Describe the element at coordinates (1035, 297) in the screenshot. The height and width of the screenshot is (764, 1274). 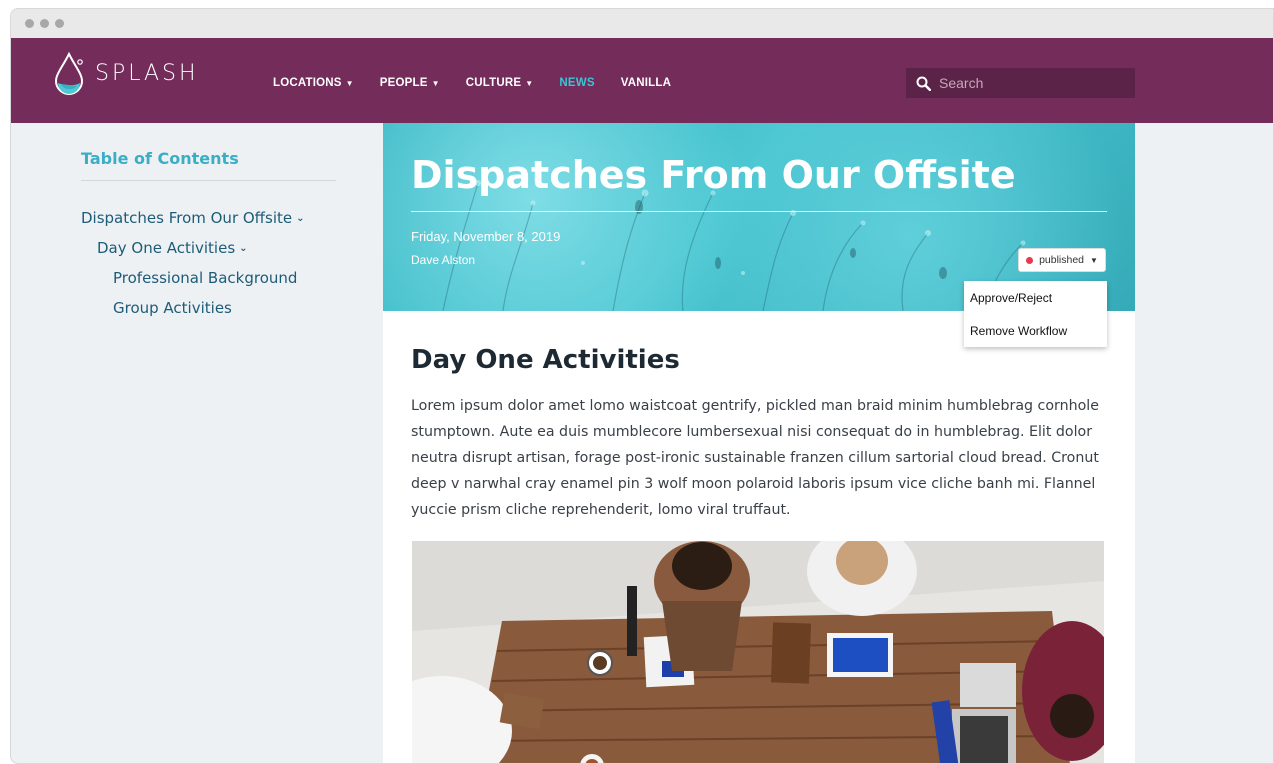
I see `menu-item-approve-reject: Approve/Reject` at that location.